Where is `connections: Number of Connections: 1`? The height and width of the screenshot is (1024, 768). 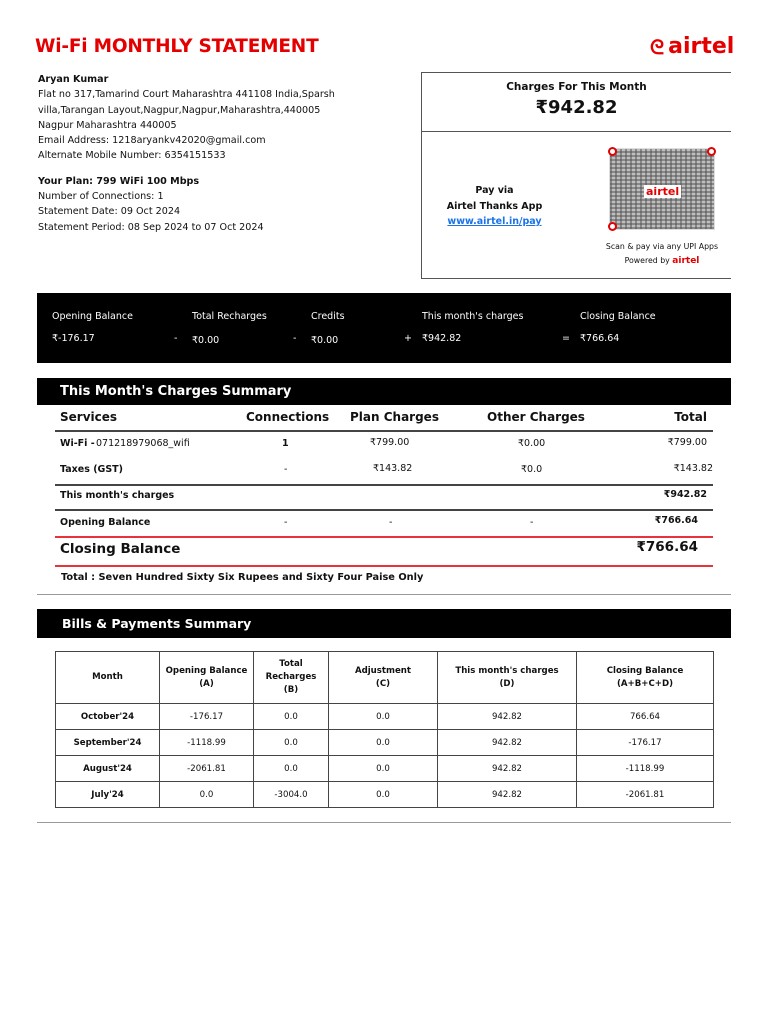 connections: Number of Connections: 1 is located at coordinates (101, 197).